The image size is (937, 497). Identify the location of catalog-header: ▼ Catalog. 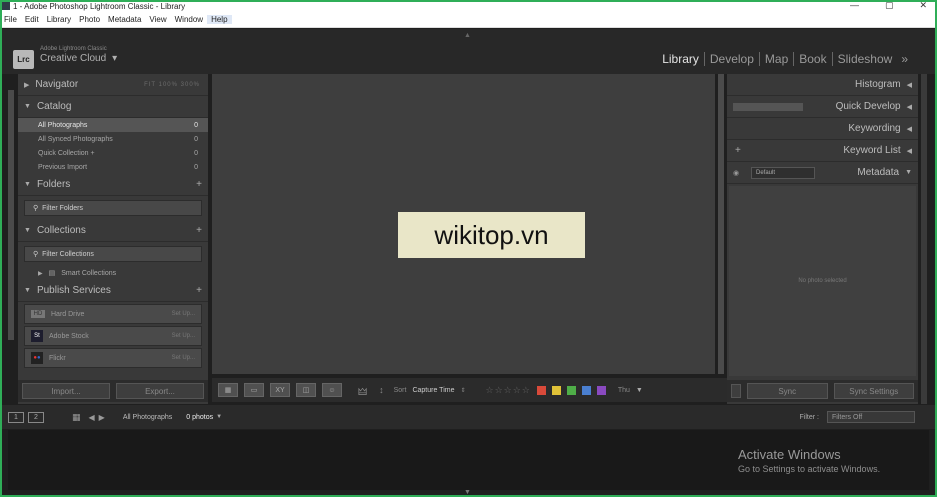
(113, 107).